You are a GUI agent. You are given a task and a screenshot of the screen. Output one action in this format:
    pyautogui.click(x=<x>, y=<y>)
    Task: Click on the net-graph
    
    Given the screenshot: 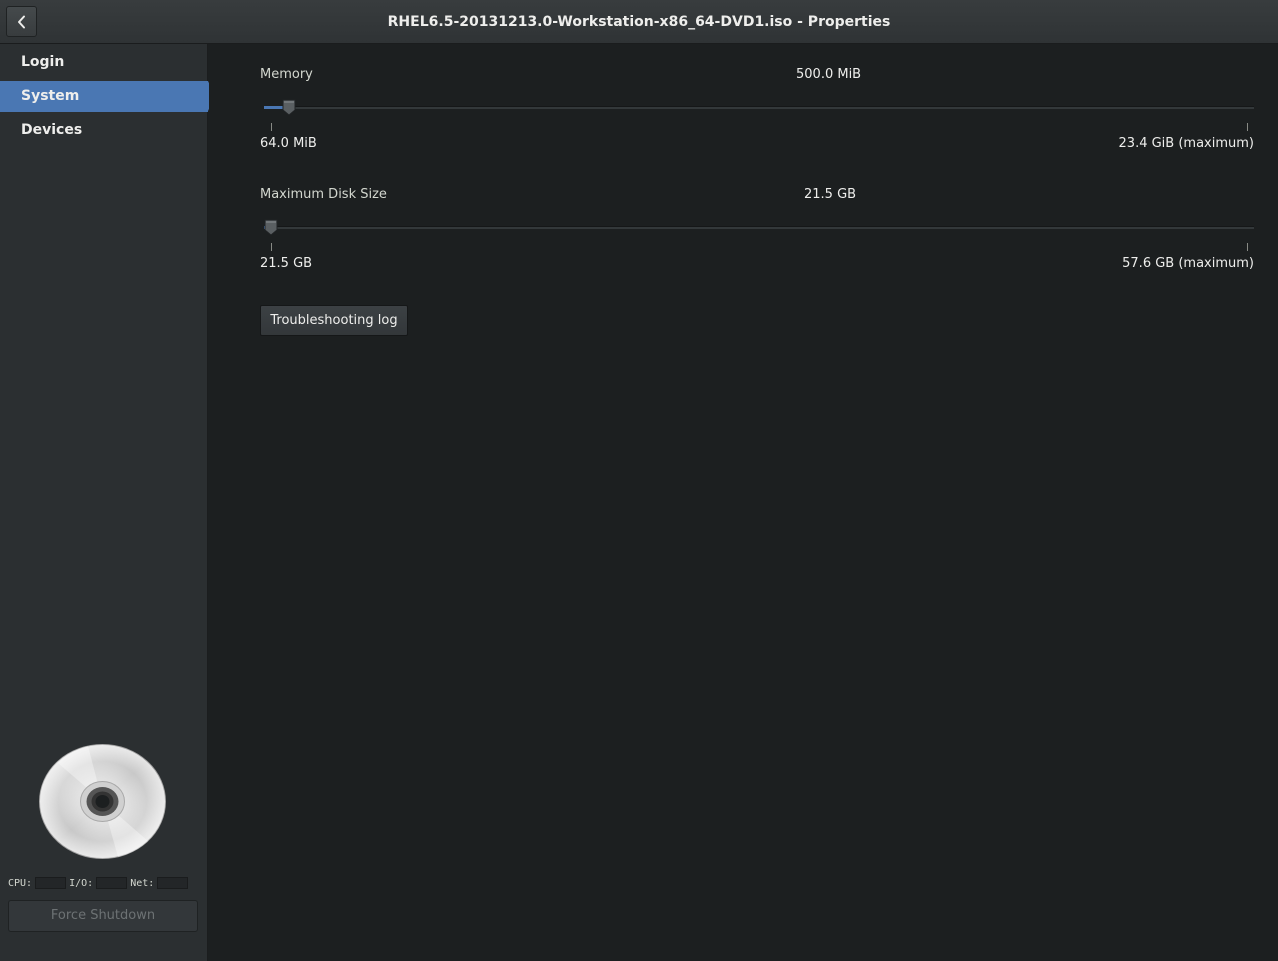 What is the action you would take?
    pyautogui.click(x=173, y=883)
    